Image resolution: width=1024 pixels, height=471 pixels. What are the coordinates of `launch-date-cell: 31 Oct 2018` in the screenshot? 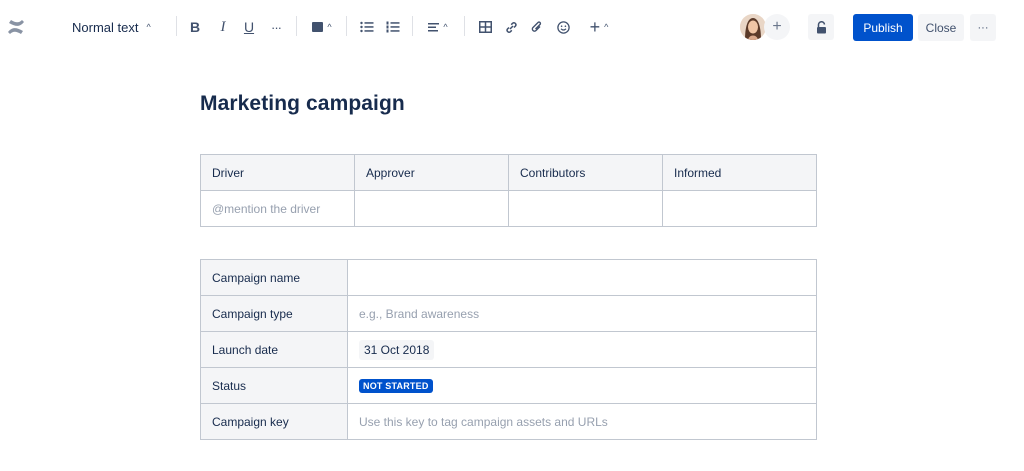 It's located at (582, 349).